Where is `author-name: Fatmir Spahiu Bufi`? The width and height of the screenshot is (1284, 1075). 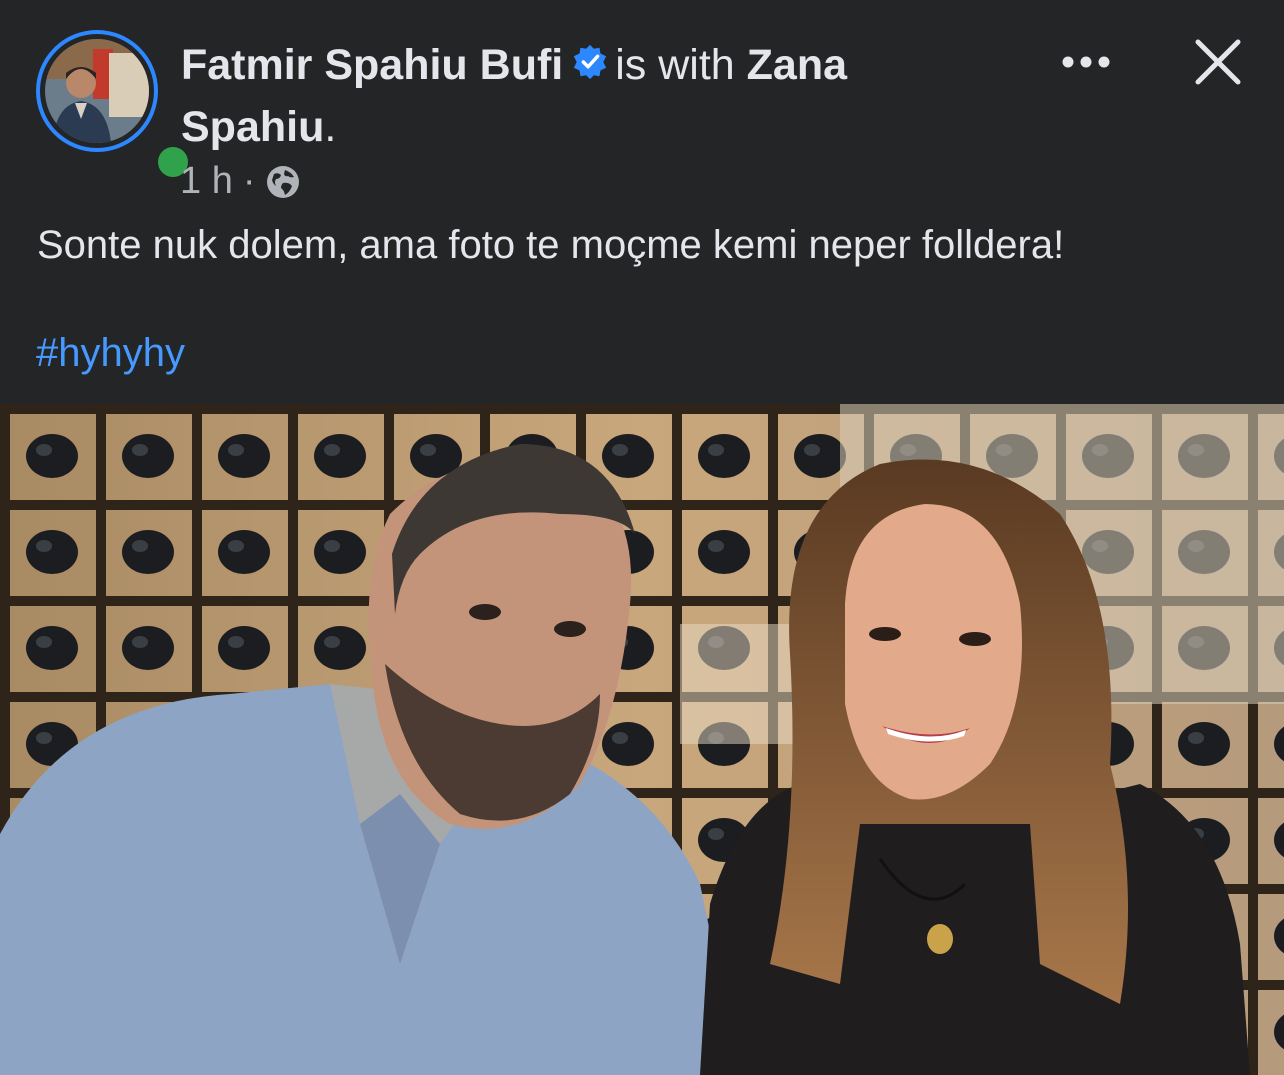
author-name: Fatmir Spahiu Bufi is located at coordinates (372, 65).